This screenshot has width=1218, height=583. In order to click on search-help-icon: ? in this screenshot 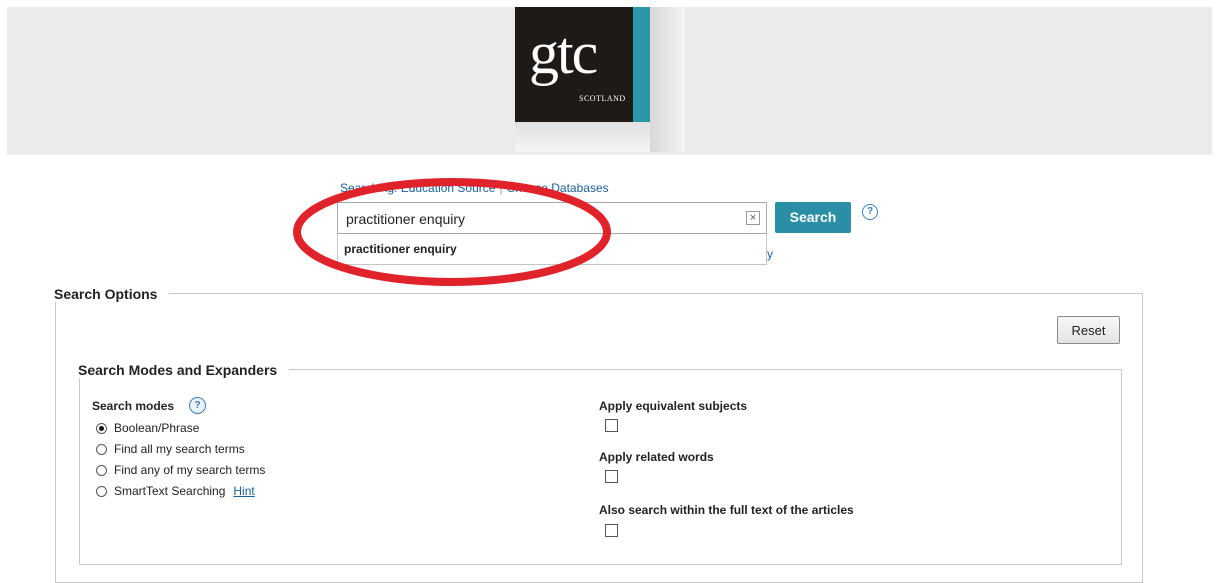, I will do `click(870, 212)`.